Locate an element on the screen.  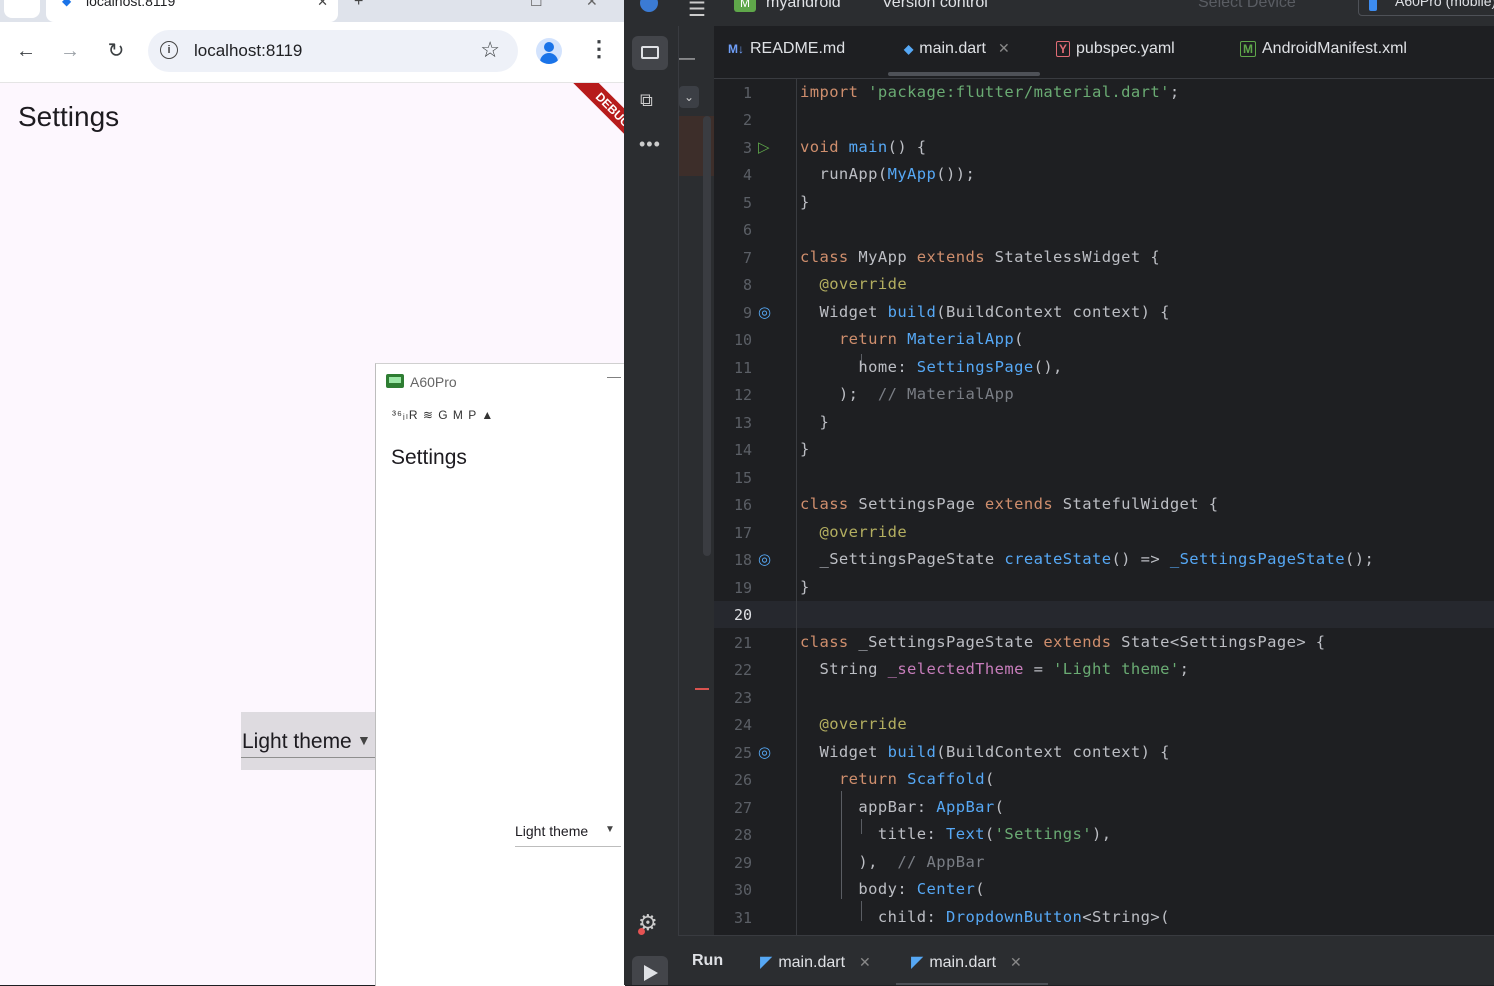
run-tab-main-dart-1: ◤ main.dart ✕ is located at coordinates (815, 962).